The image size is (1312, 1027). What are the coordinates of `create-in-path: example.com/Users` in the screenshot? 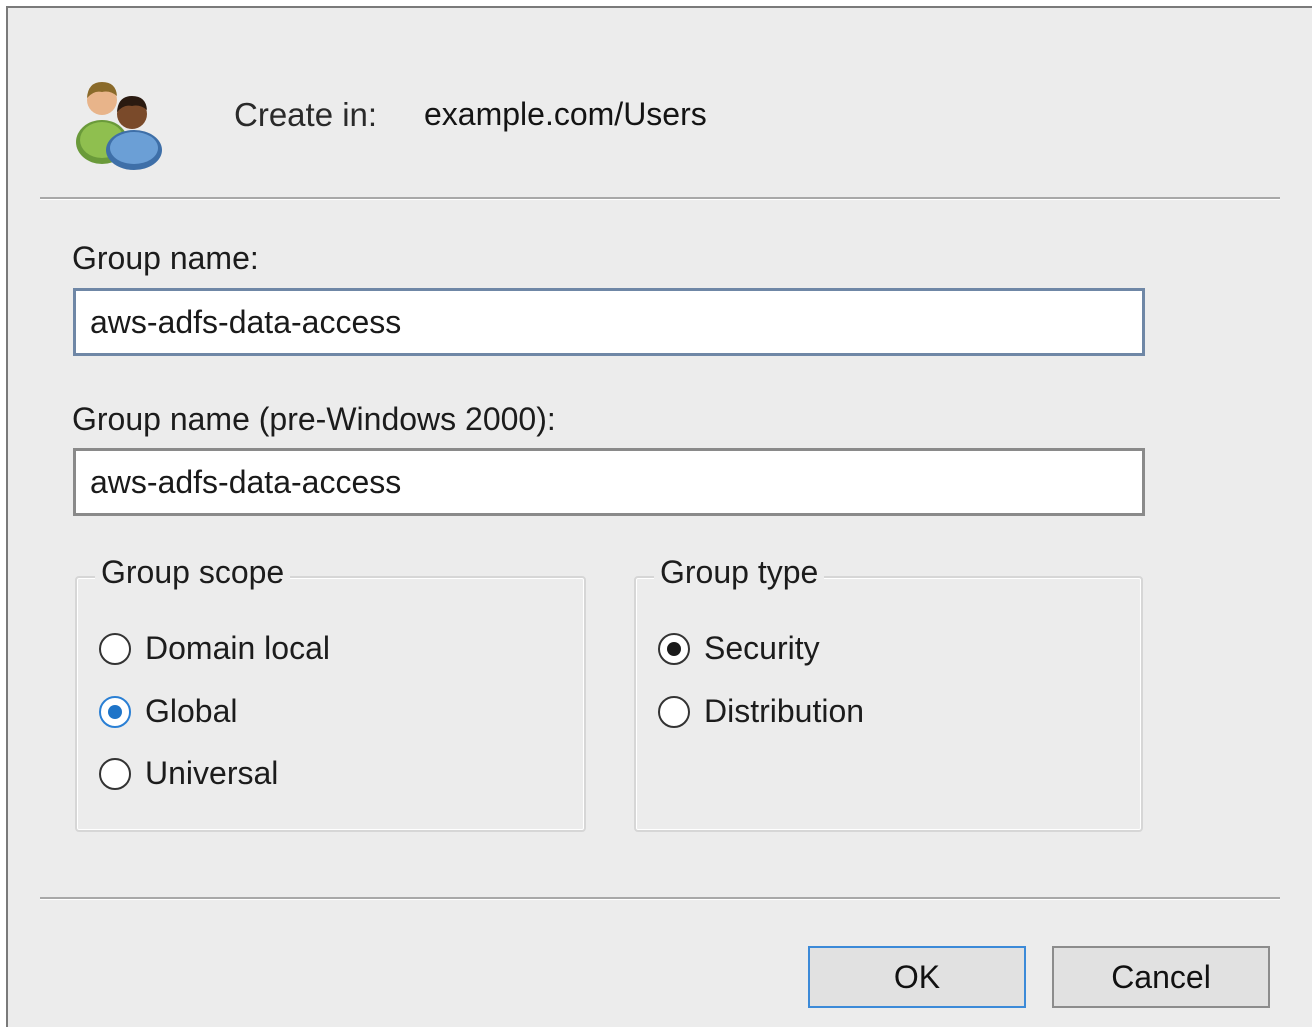 It's located at (565, 114).